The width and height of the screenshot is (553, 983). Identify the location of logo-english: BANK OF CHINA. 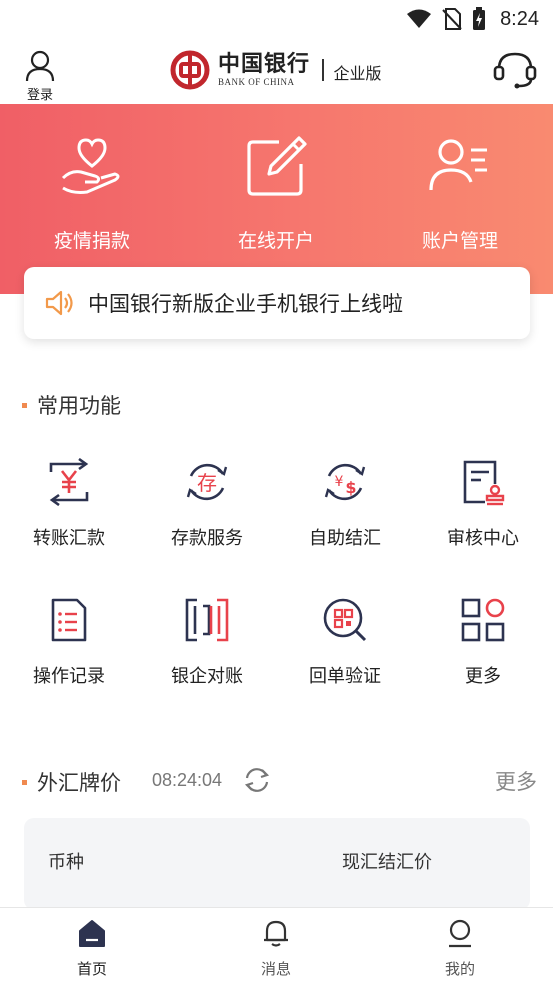
(256, 82).